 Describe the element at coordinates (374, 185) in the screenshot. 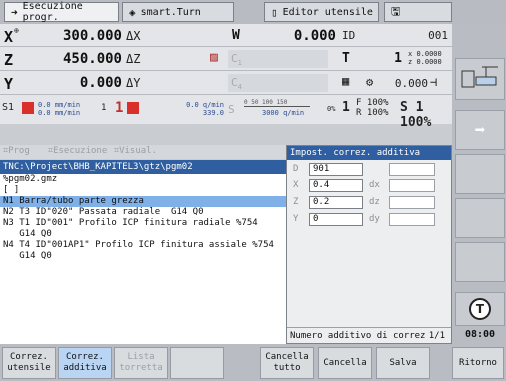

I see `dx-label: dx` at that location.